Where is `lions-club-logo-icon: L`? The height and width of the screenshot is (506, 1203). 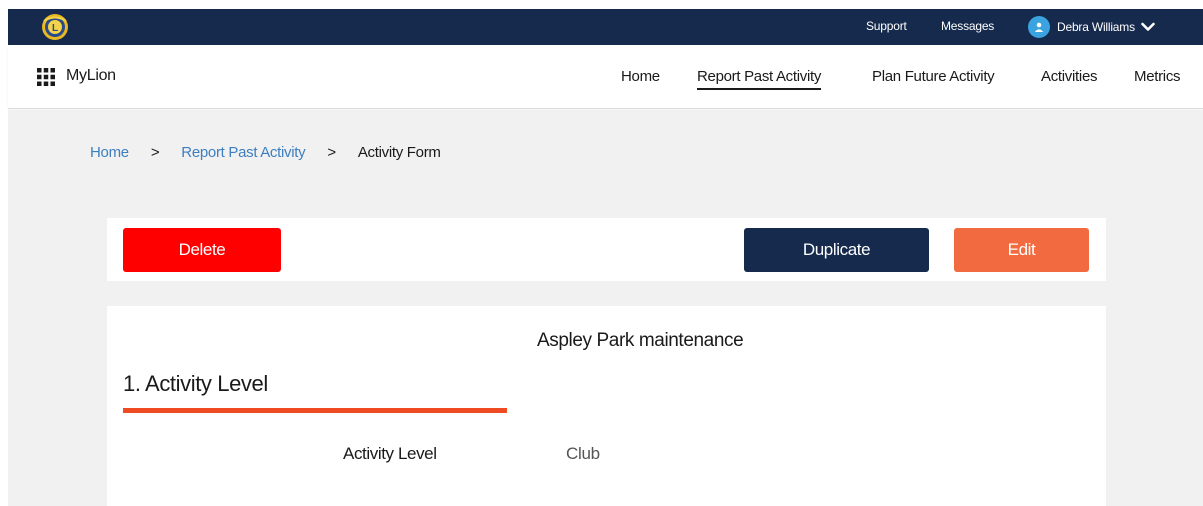 lions-club-logo-icon: L is located at coordinates (55, 27).